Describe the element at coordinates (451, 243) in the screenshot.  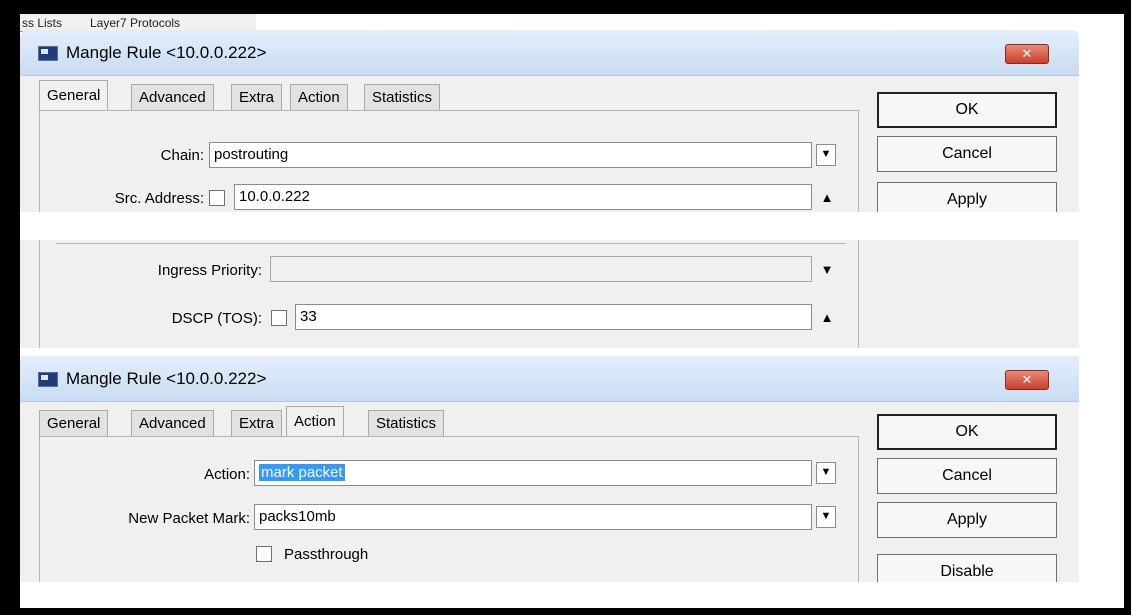
I see `group-separator` at that location.